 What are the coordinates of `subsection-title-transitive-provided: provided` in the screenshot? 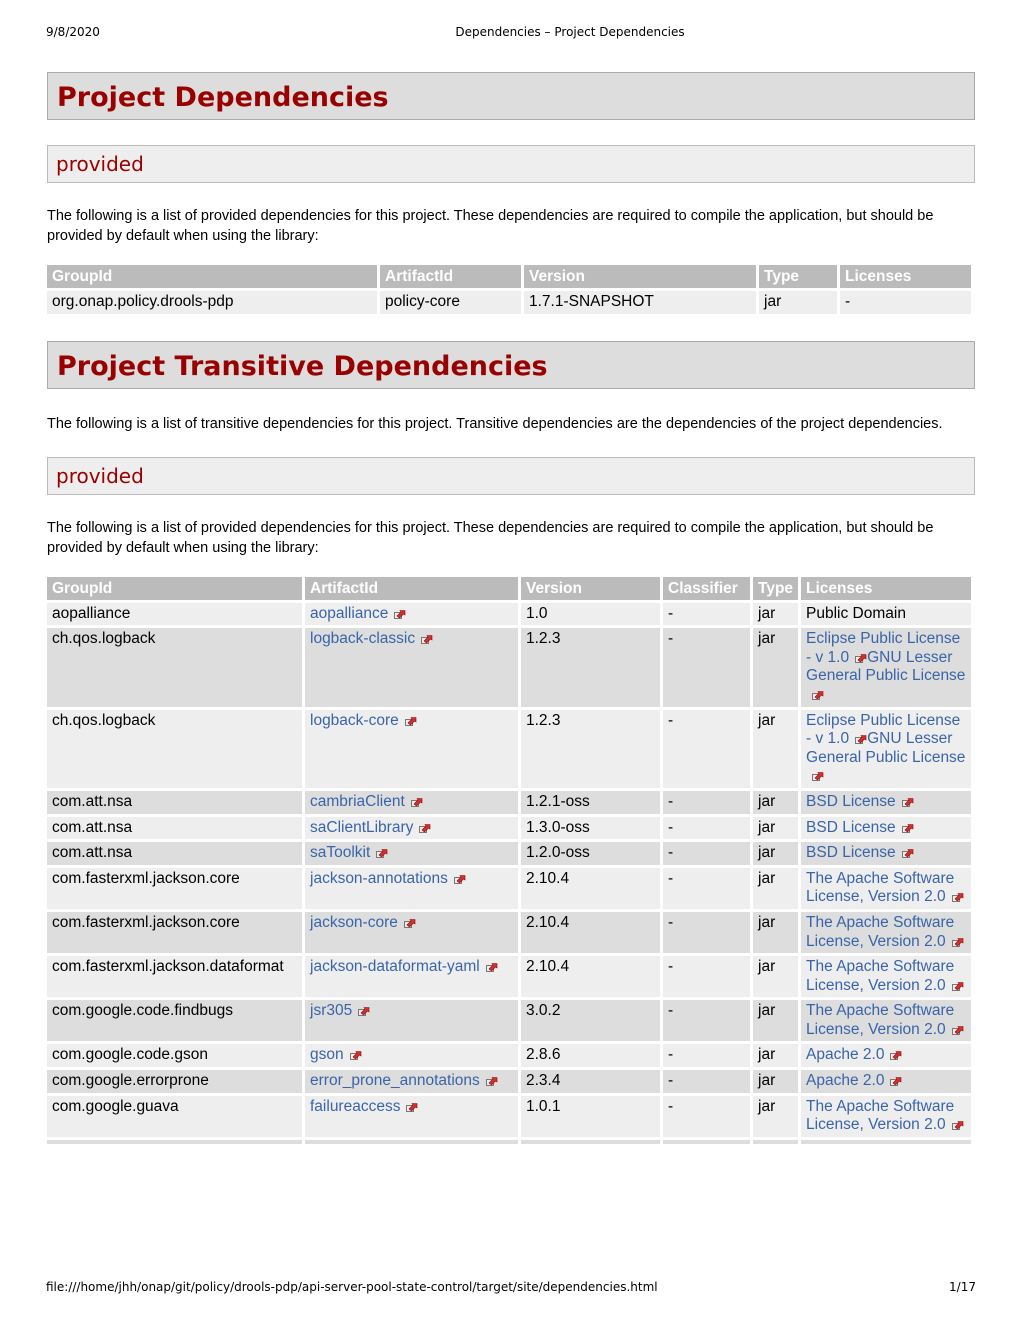 It's located at (511, 475).